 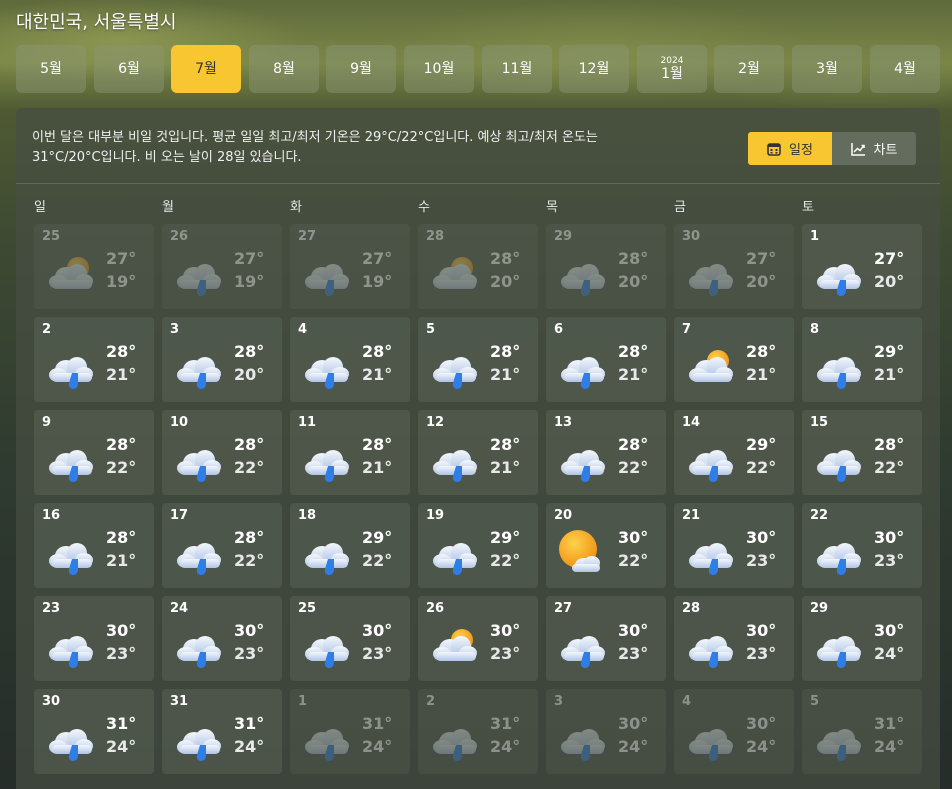 What do you see at coordinates (51, 69) in the screenshot?
I see `month-tab: 5월` at bounding box center [51, 69].